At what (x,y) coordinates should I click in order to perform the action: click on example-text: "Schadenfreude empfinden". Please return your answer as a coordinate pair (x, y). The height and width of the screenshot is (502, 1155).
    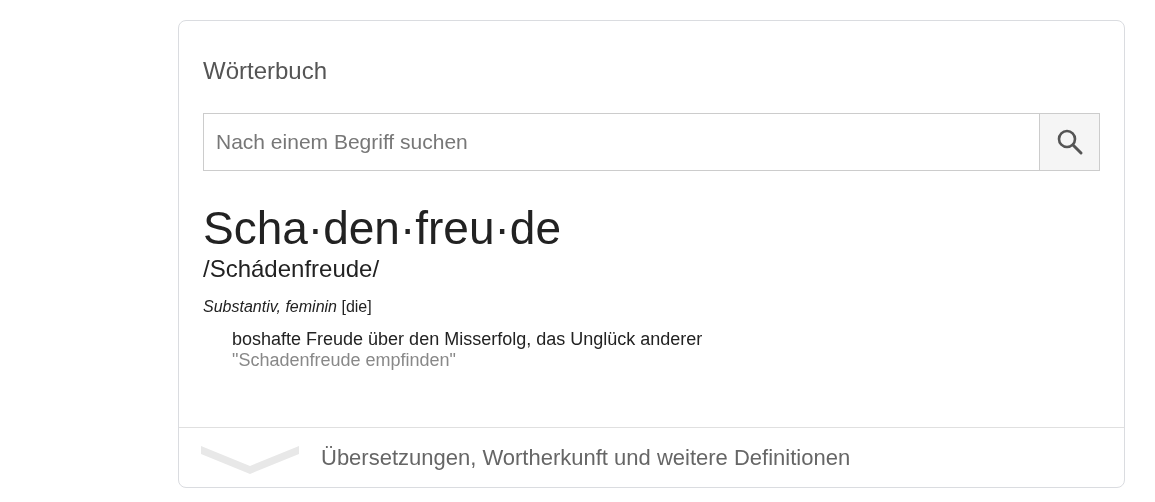
    Looking at the image, I should click on (344, 360).